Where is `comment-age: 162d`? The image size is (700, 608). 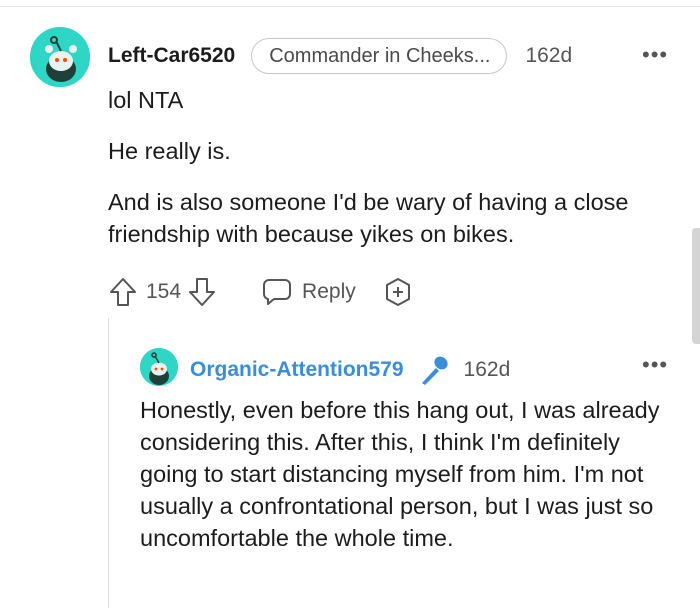 comment-age: 162d is located at coordinates (549, 55).